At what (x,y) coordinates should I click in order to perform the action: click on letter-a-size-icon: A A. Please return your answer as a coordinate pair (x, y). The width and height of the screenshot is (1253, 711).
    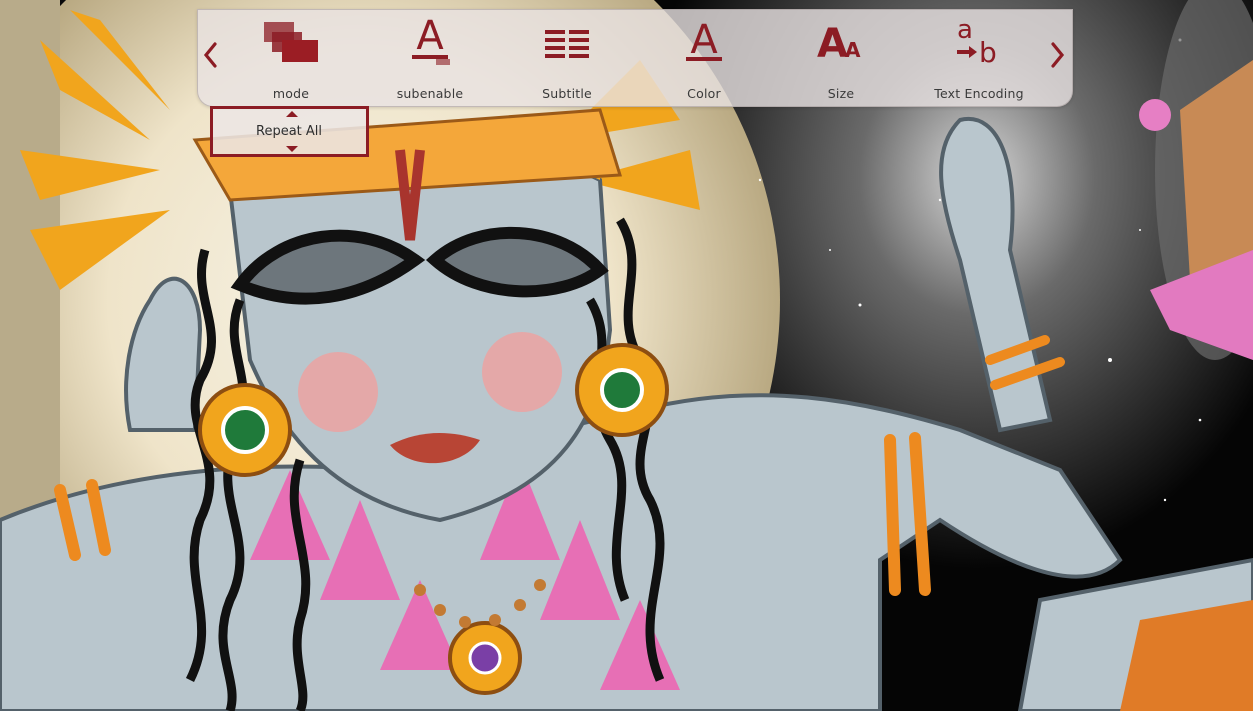
    Looking at the image, I should click on (841, 42).